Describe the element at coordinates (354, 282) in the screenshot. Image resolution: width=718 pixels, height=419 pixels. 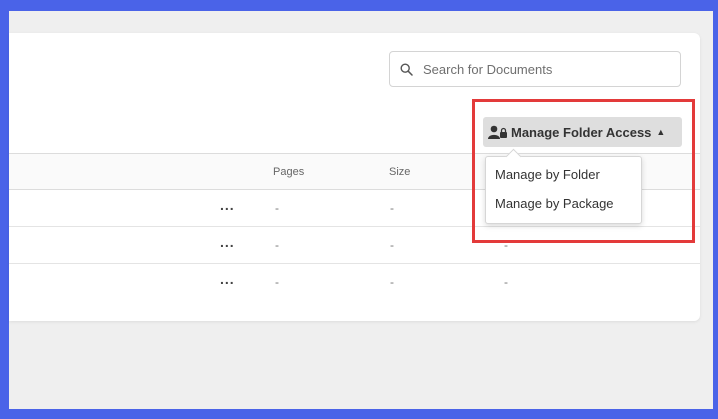
I see `table-row: ... - - -` at that location.